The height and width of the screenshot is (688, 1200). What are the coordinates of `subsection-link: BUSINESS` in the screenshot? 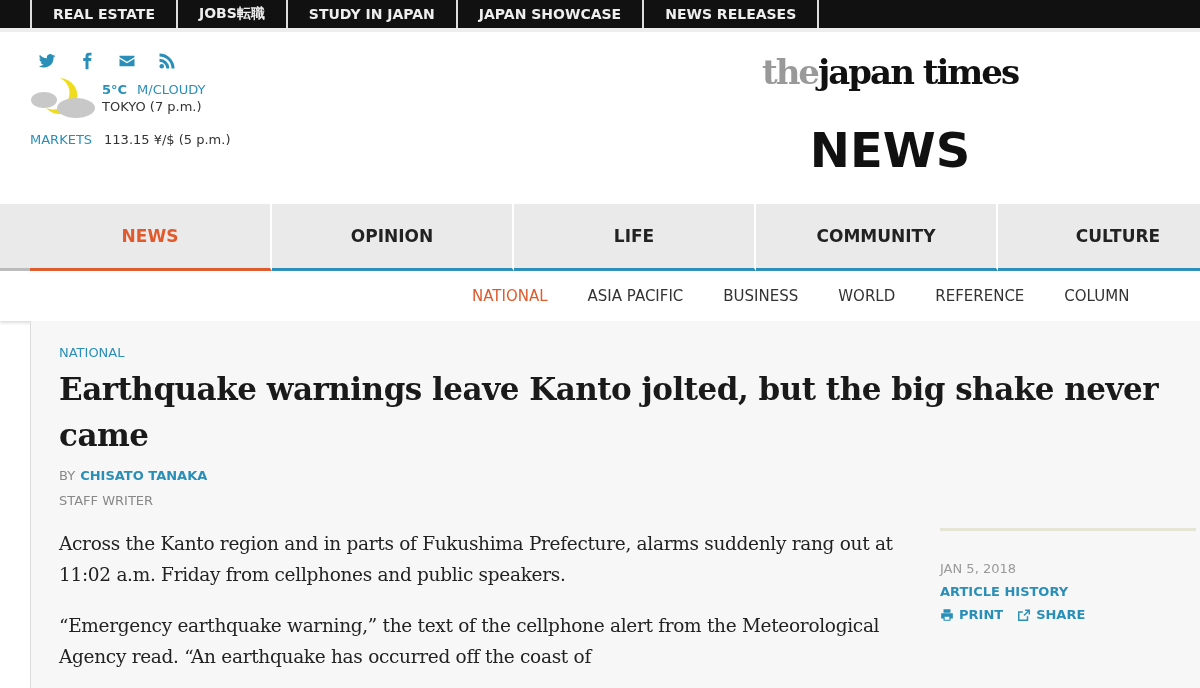 It's located at (761, 296).